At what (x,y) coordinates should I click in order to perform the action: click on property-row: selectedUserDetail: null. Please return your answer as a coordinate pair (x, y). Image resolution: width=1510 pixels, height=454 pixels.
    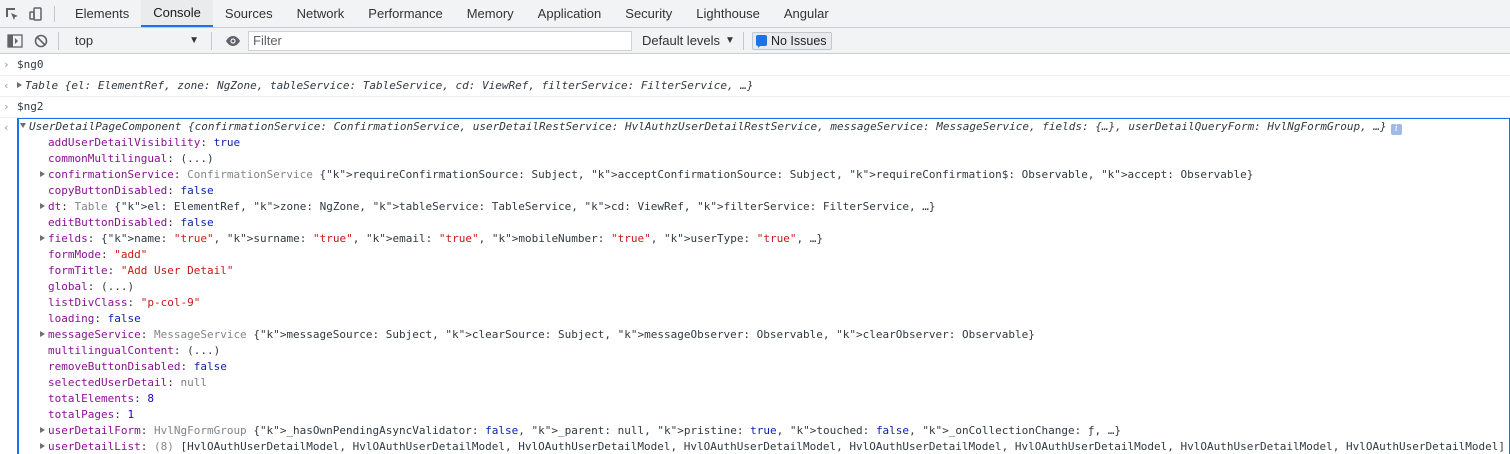
    Looking at the image, I should click on (764, 383).